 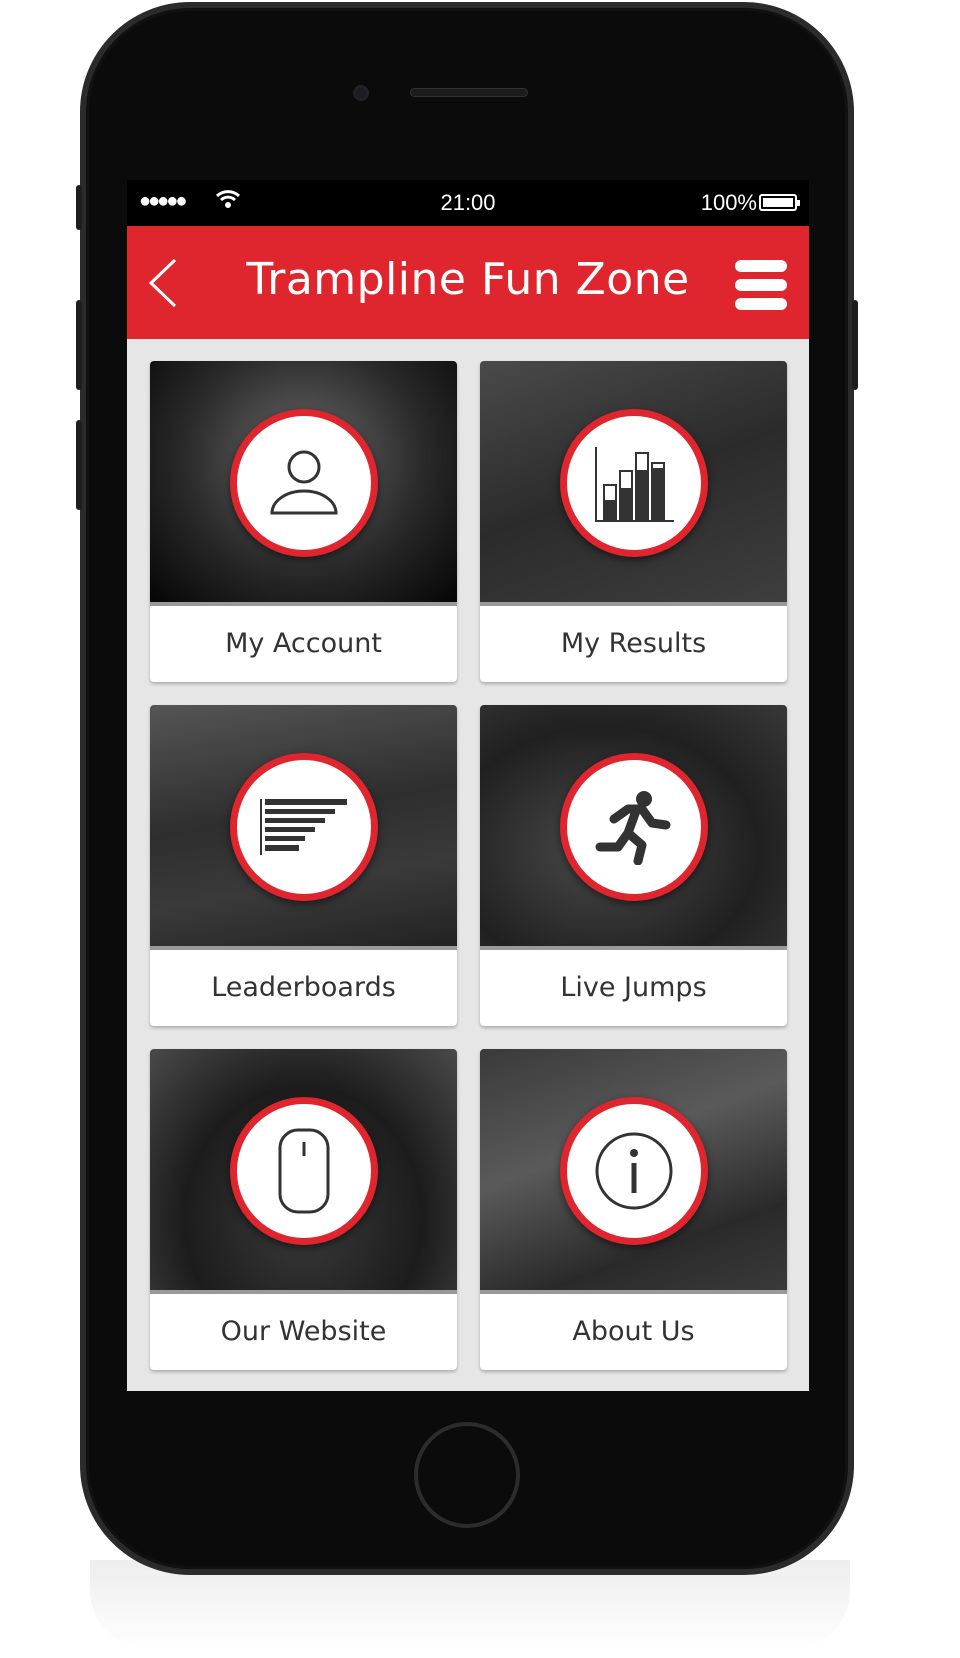 I want to click on tile-leaderboards: Leaderboards, so click(x=303, y=865).